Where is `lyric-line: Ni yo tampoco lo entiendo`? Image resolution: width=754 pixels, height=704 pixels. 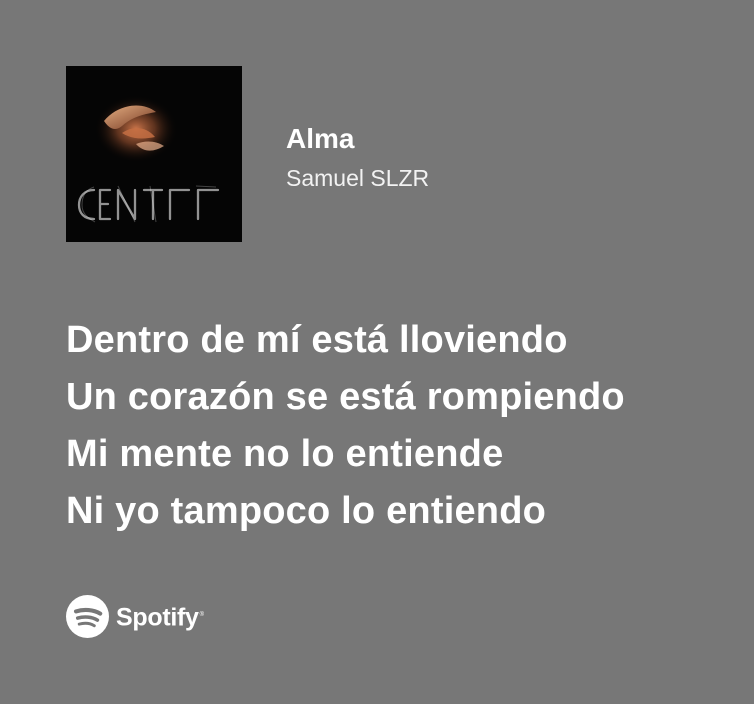 lyric-line: Ni yo tampoco lo entiendo is located at coordinates (345, 511).